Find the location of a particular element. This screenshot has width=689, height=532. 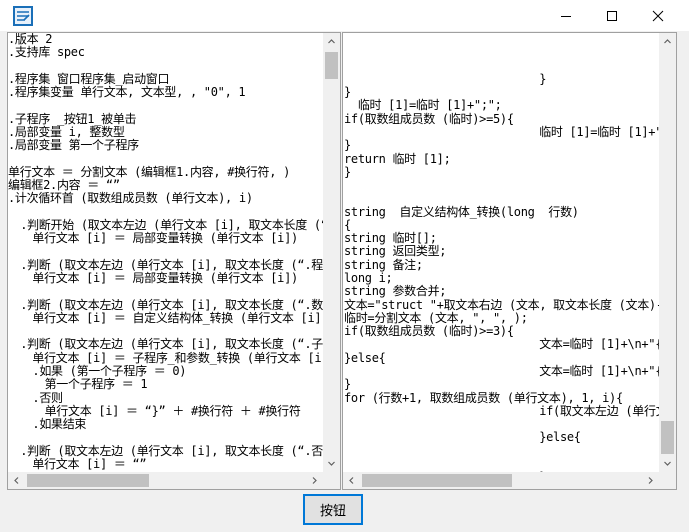

code-line: .计次循环首 (取数组成员数 (单行文本), i) is located at coordinates (130, 198).